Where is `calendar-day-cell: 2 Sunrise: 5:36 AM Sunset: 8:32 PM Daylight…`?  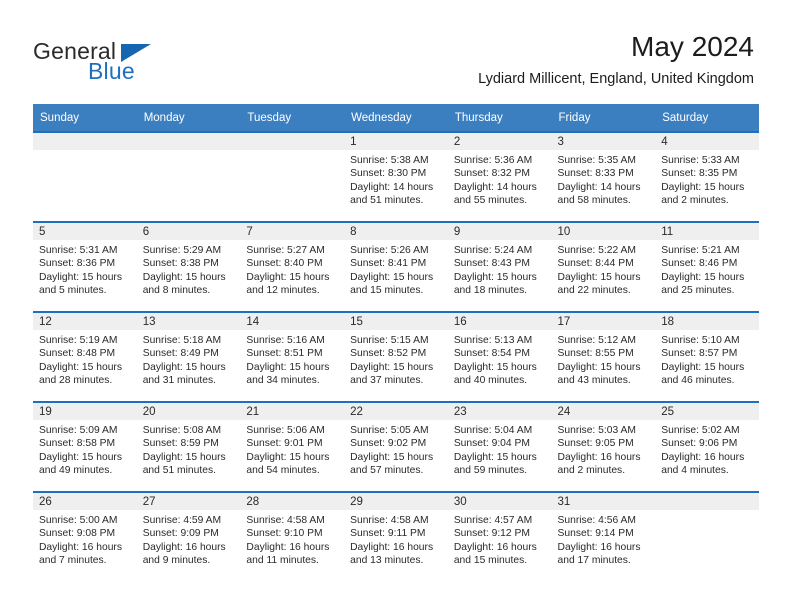
calendar-day-cell: 2 Sunrise: 5:36 AM Sunset: 8:32 PM Daylight… is located at coordinates (499, 176).